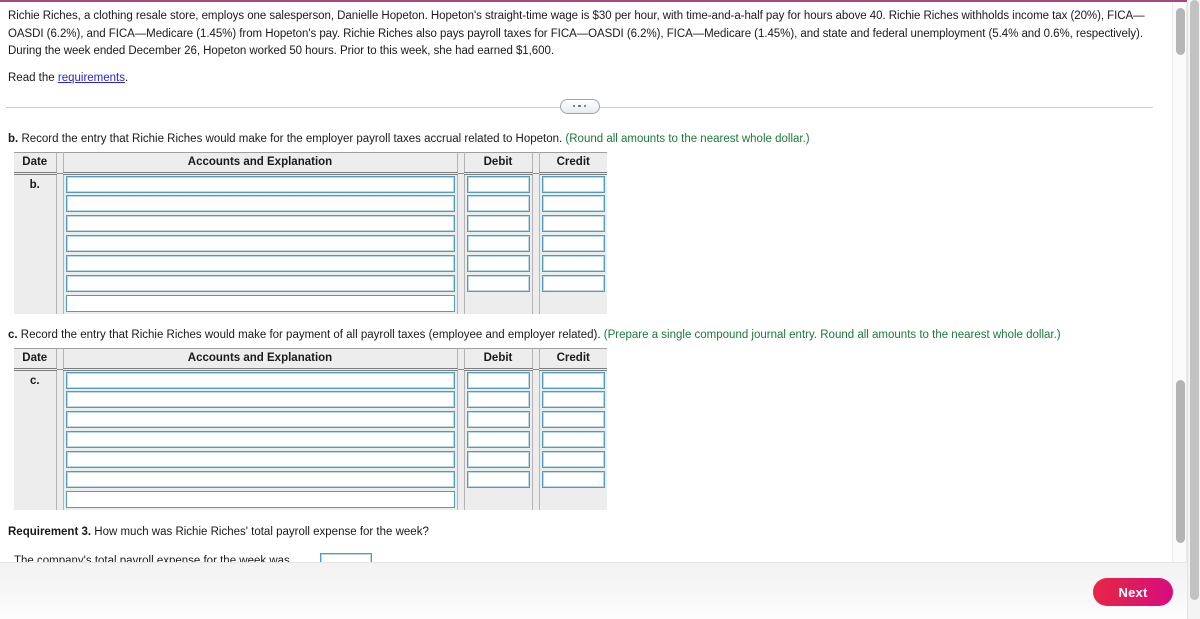 Image resolution: width=1200 pixels, height=619 pixels. I want to click on part-c-date-label: c., so click(35, 439).